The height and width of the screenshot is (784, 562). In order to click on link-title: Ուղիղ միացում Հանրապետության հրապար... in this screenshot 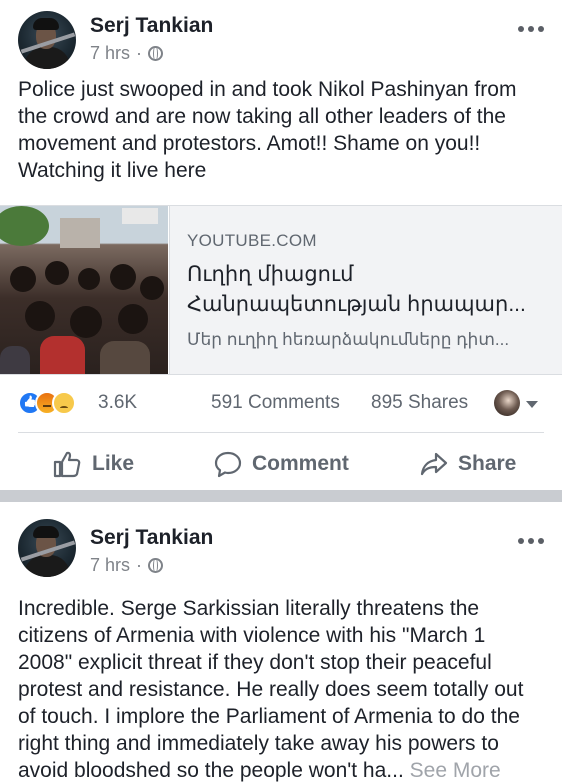, I will do `click(356, 289)`.